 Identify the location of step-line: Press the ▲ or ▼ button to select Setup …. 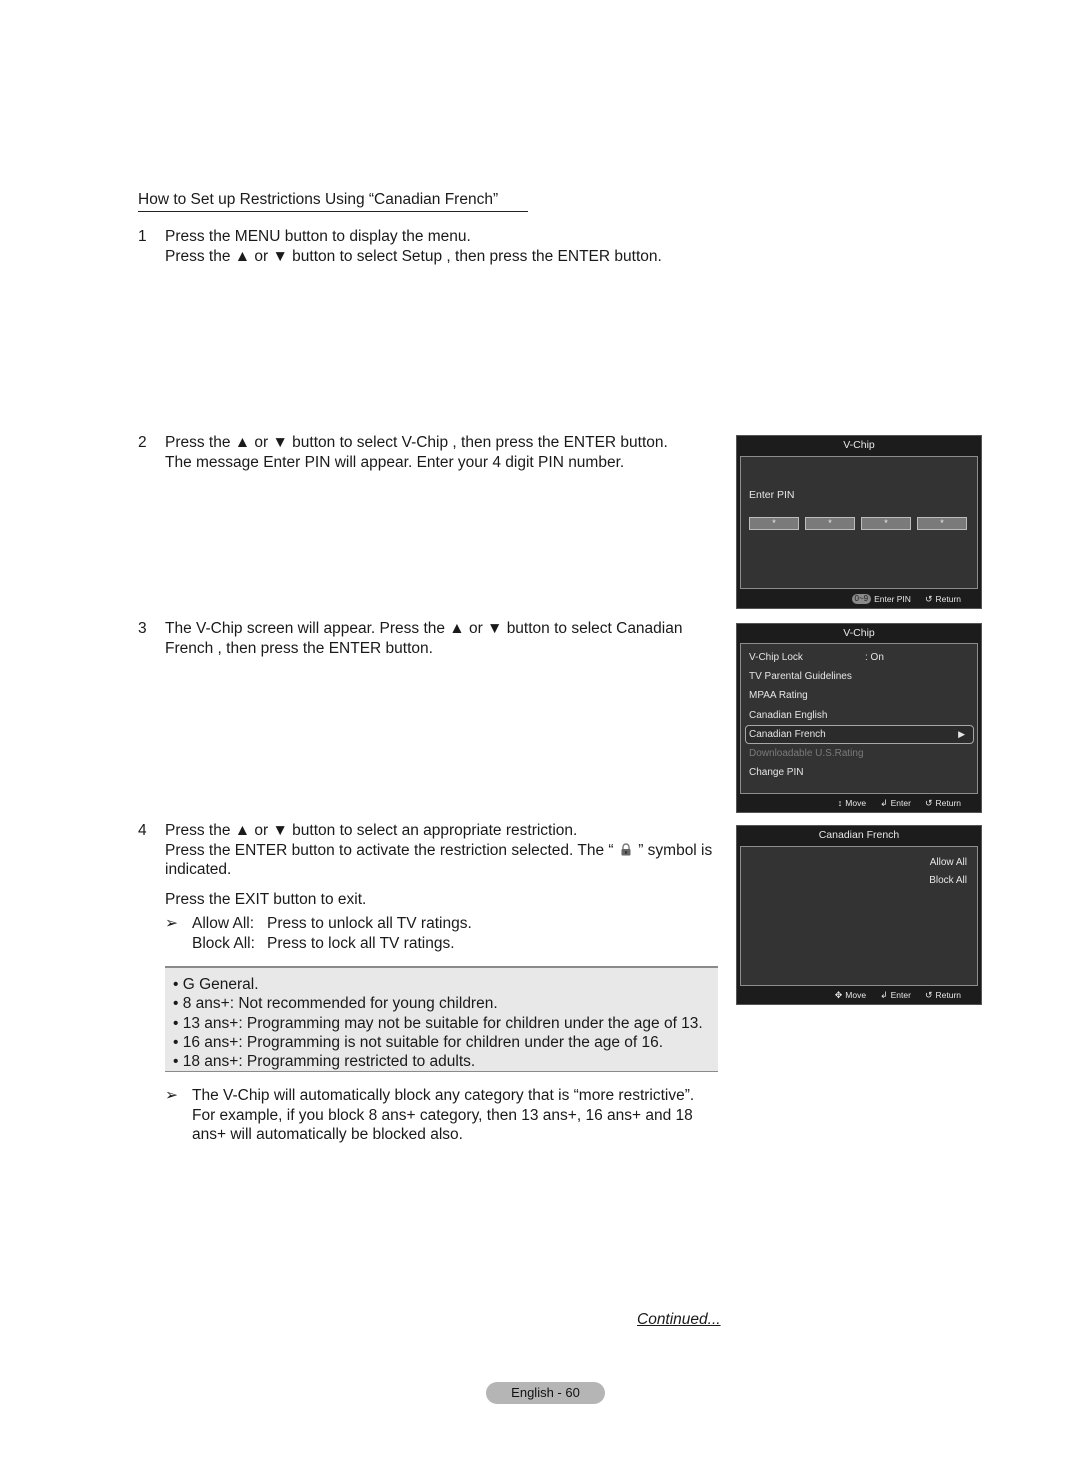
(413, 256).